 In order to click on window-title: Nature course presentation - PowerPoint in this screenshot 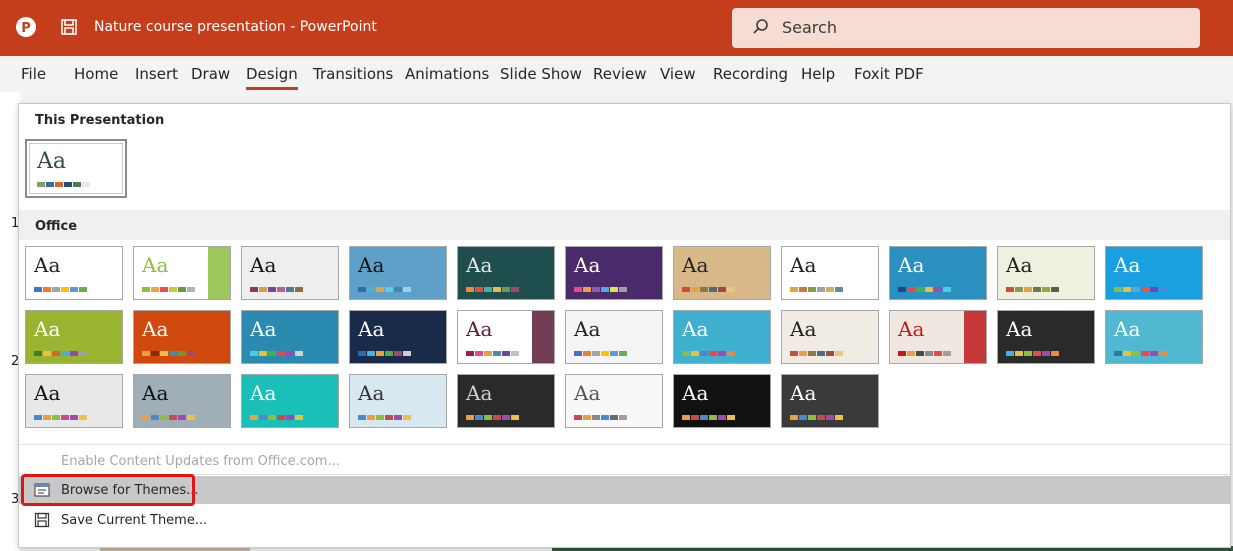, I will do `click(235, 27)`.